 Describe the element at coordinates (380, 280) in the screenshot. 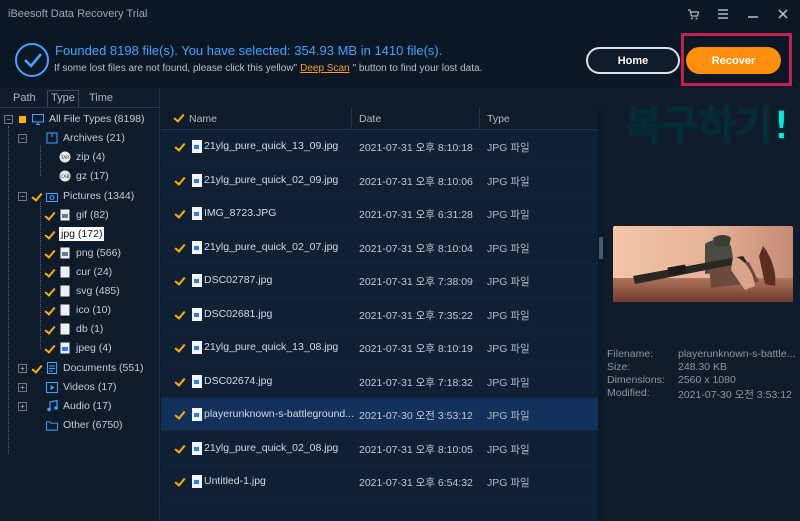

I see `file-row: DSC02787.jpg 2021-07-31 오후 7:38:09 JPG 파일` at that location.